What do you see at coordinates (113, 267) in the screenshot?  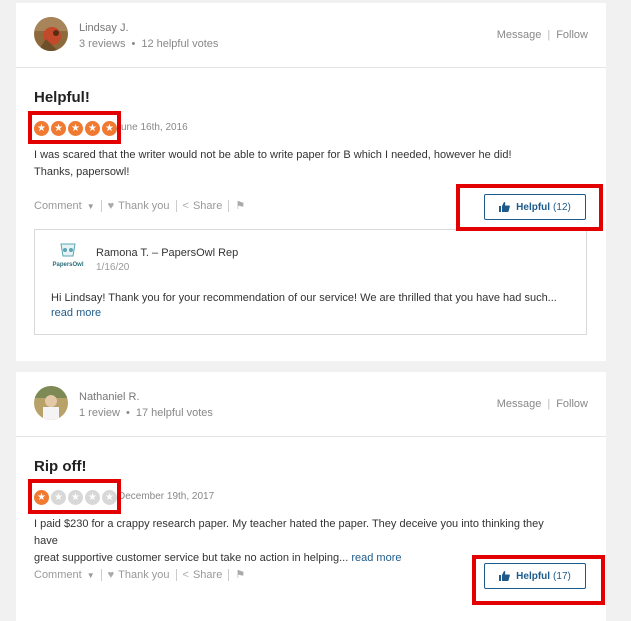 I see `reply-date: 1/16/20` at bounding box center [113, 267].